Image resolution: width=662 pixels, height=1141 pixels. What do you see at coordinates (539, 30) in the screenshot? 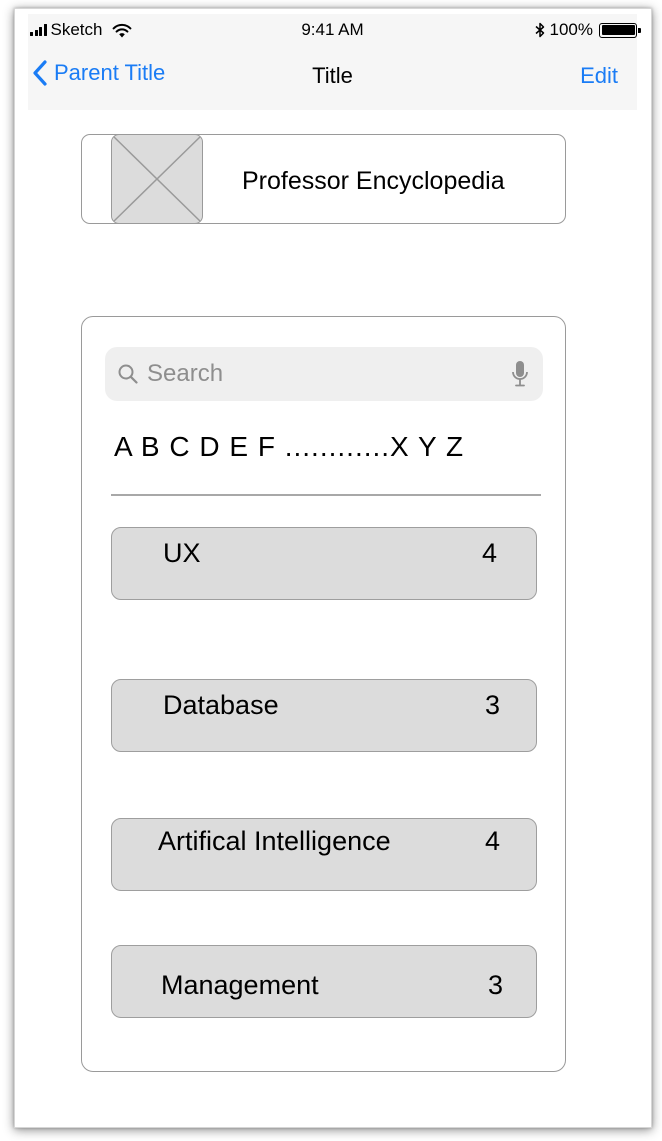
I see `bluetooth-icon` at bounding box center [539, 30].